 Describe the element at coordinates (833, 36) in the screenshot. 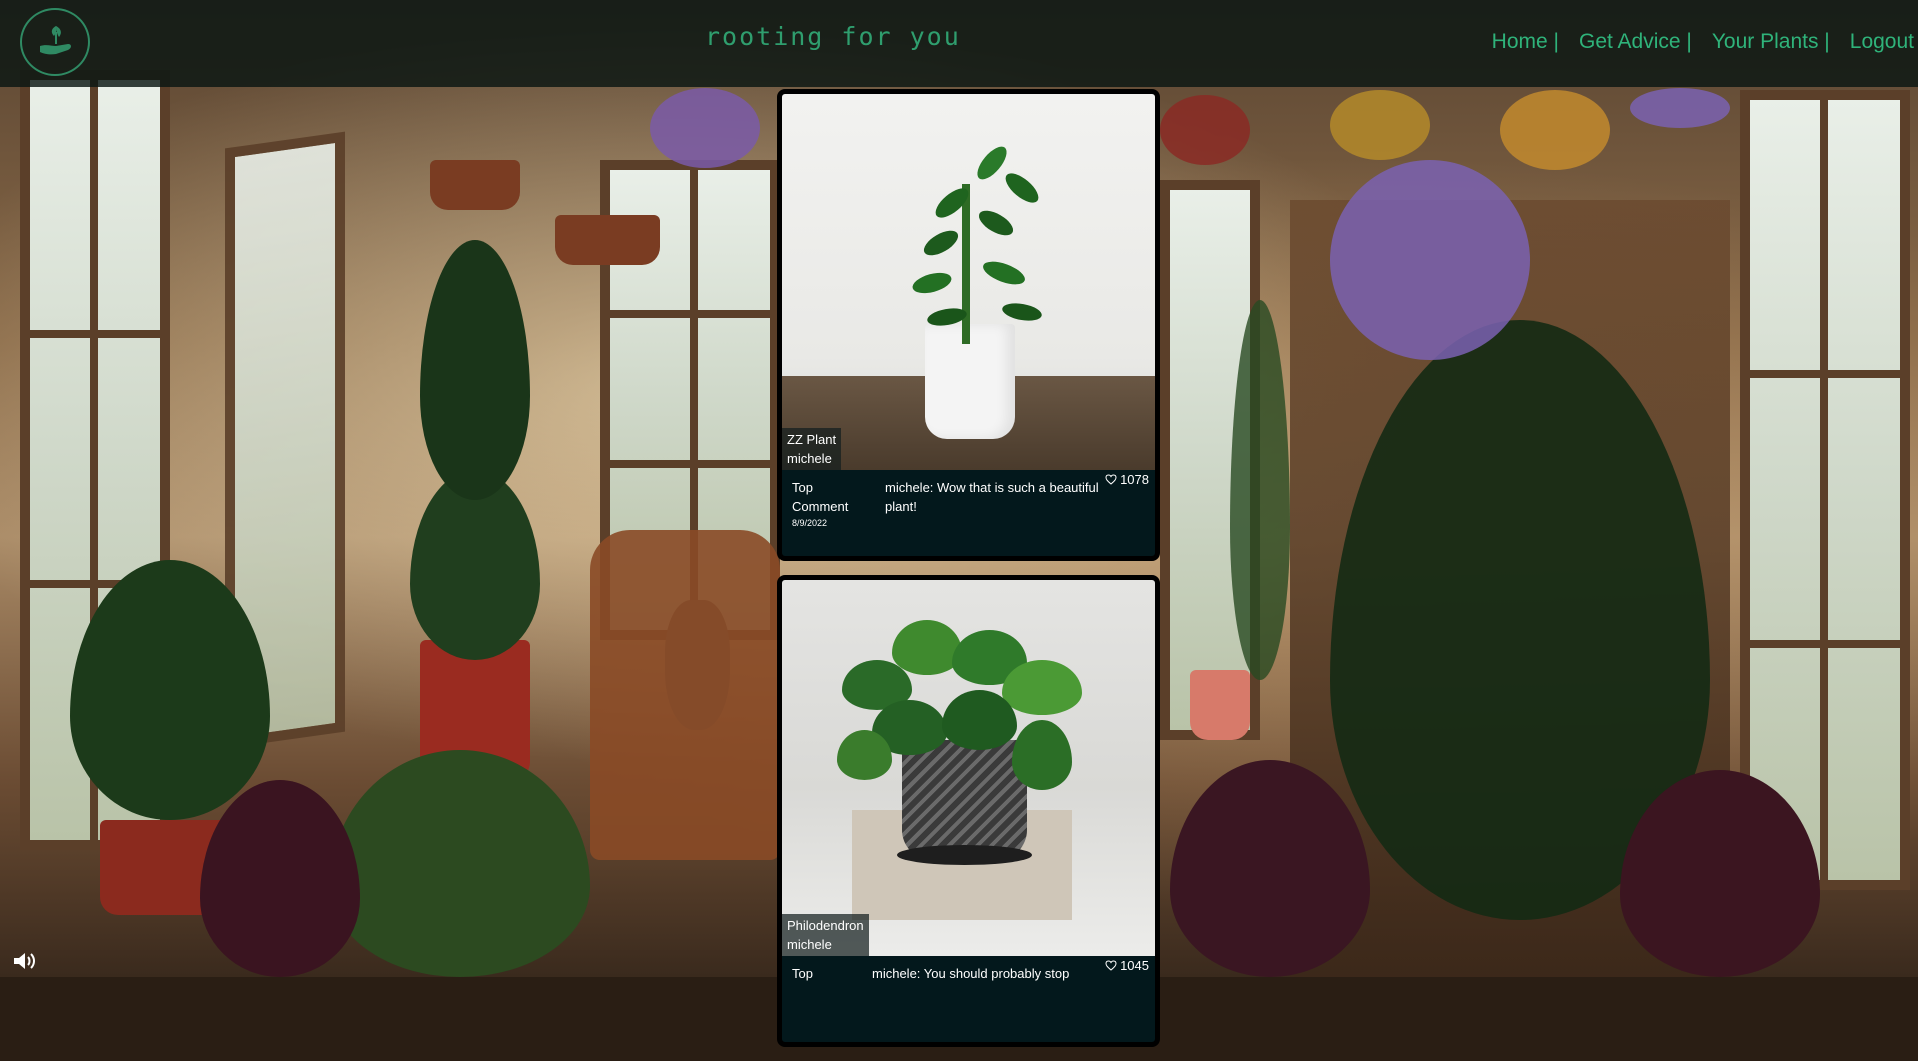

I see `brand-title: rooting for you` at that location.